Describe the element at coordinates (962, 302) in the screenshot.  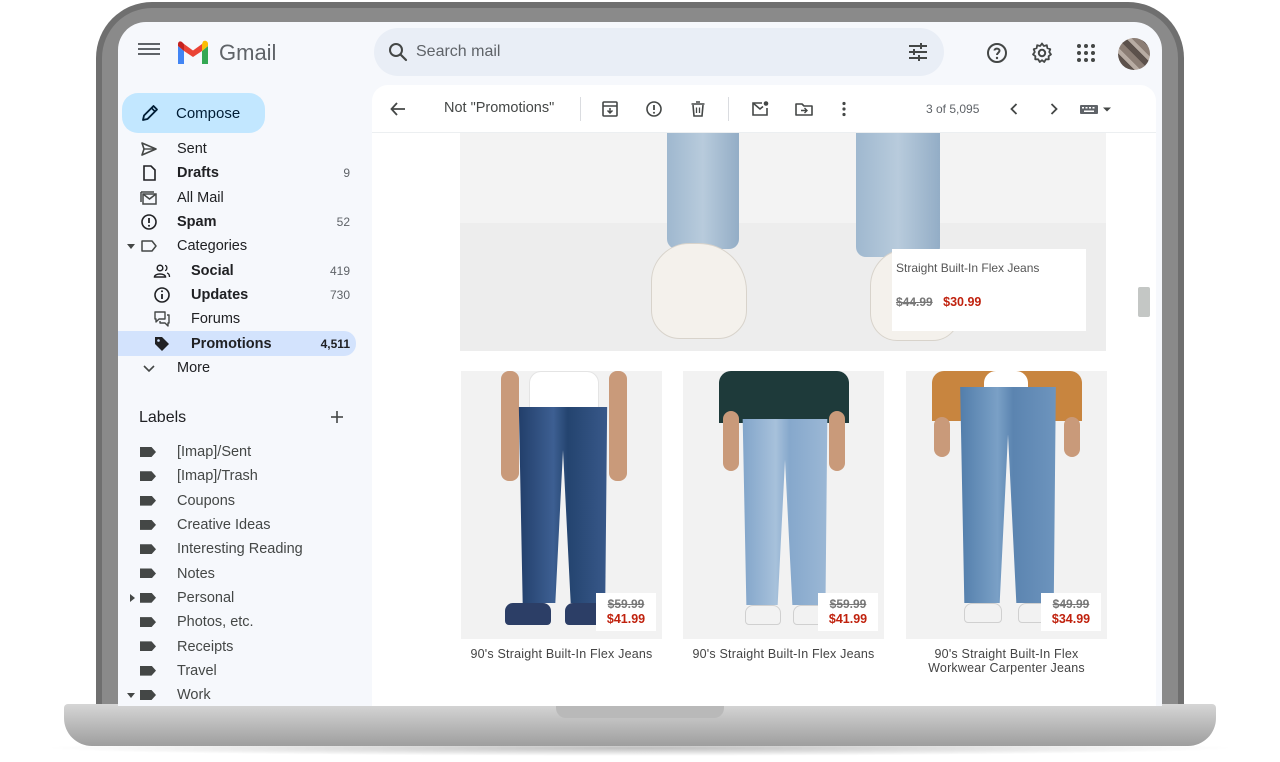
I see `hero-new-price: $30.99` at that location.